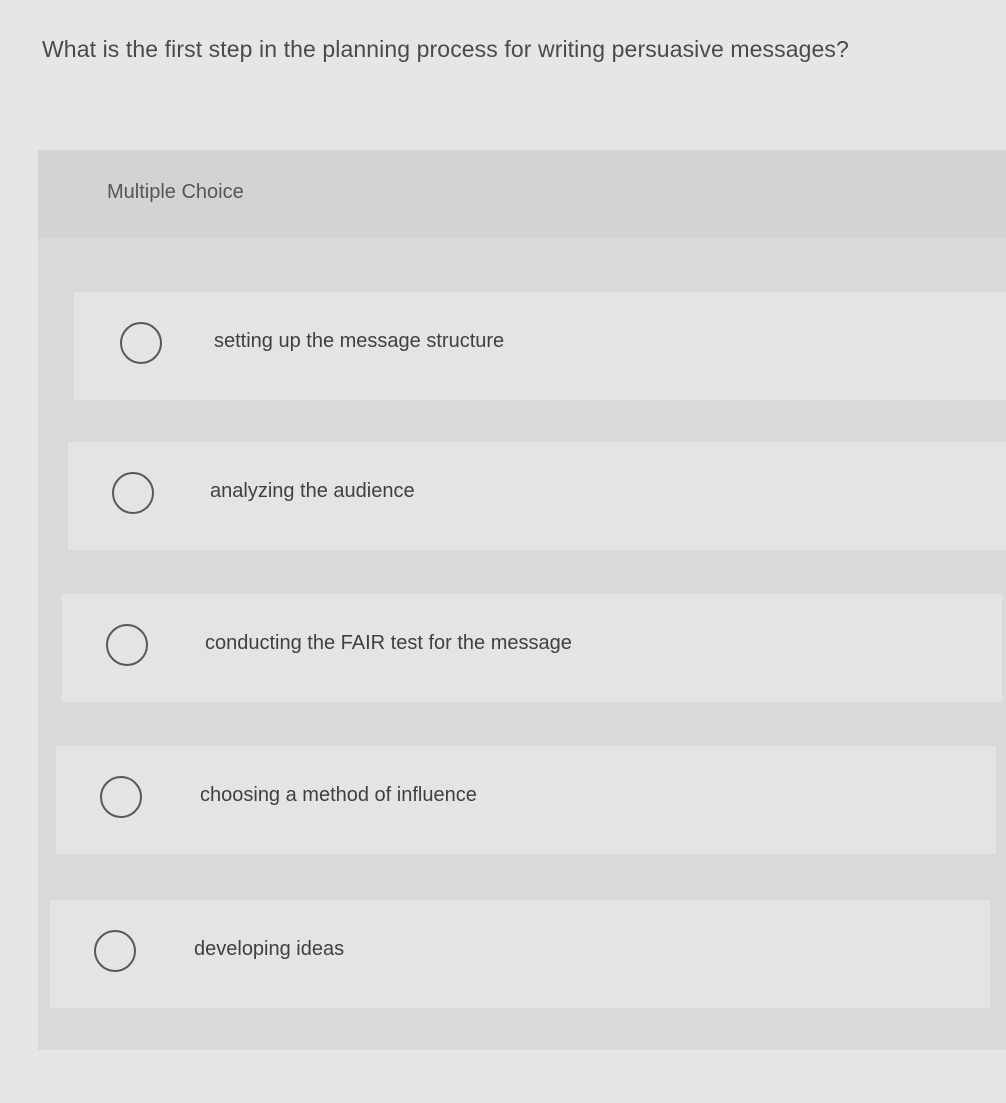  I want to click on answer-option-2: analyzing the audience, so click(537, 496).